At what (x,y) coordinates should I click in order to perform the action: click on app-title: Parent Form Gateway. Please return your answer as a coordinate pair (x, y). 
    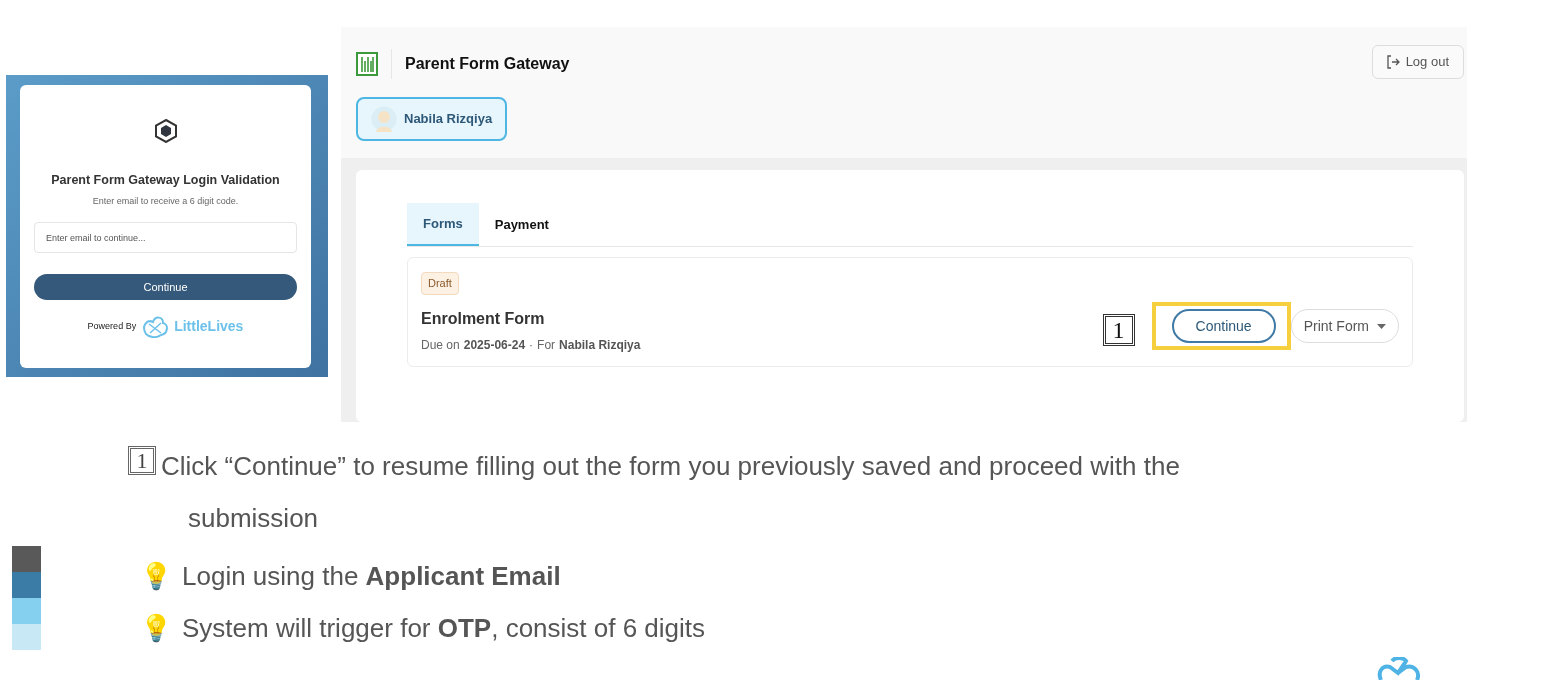
    Looking at the image, I should click on (487, 64).